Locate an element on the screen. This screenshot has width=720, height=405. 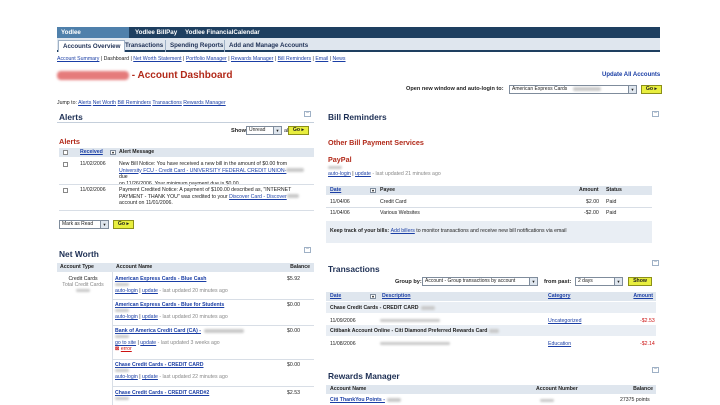
jump-transactions: Transactions is located at coordinates (167, 103).